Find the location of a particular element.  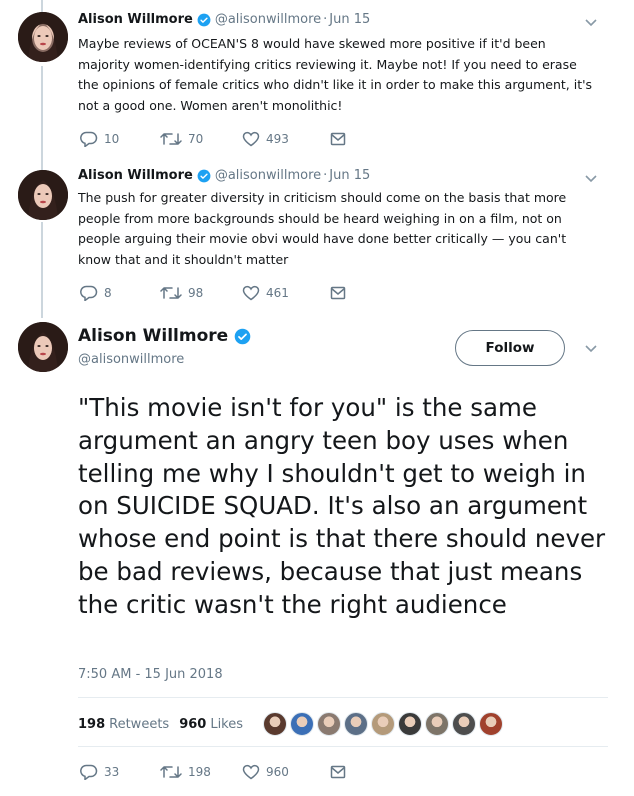

like-button: 461 is located at coordinates (286, 293).